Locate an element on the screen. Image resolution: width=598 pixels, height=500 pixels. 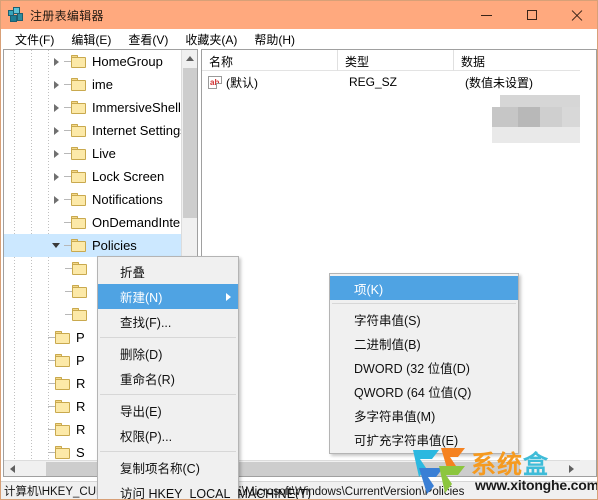
maximize-button is located at coordinates (531, 15).